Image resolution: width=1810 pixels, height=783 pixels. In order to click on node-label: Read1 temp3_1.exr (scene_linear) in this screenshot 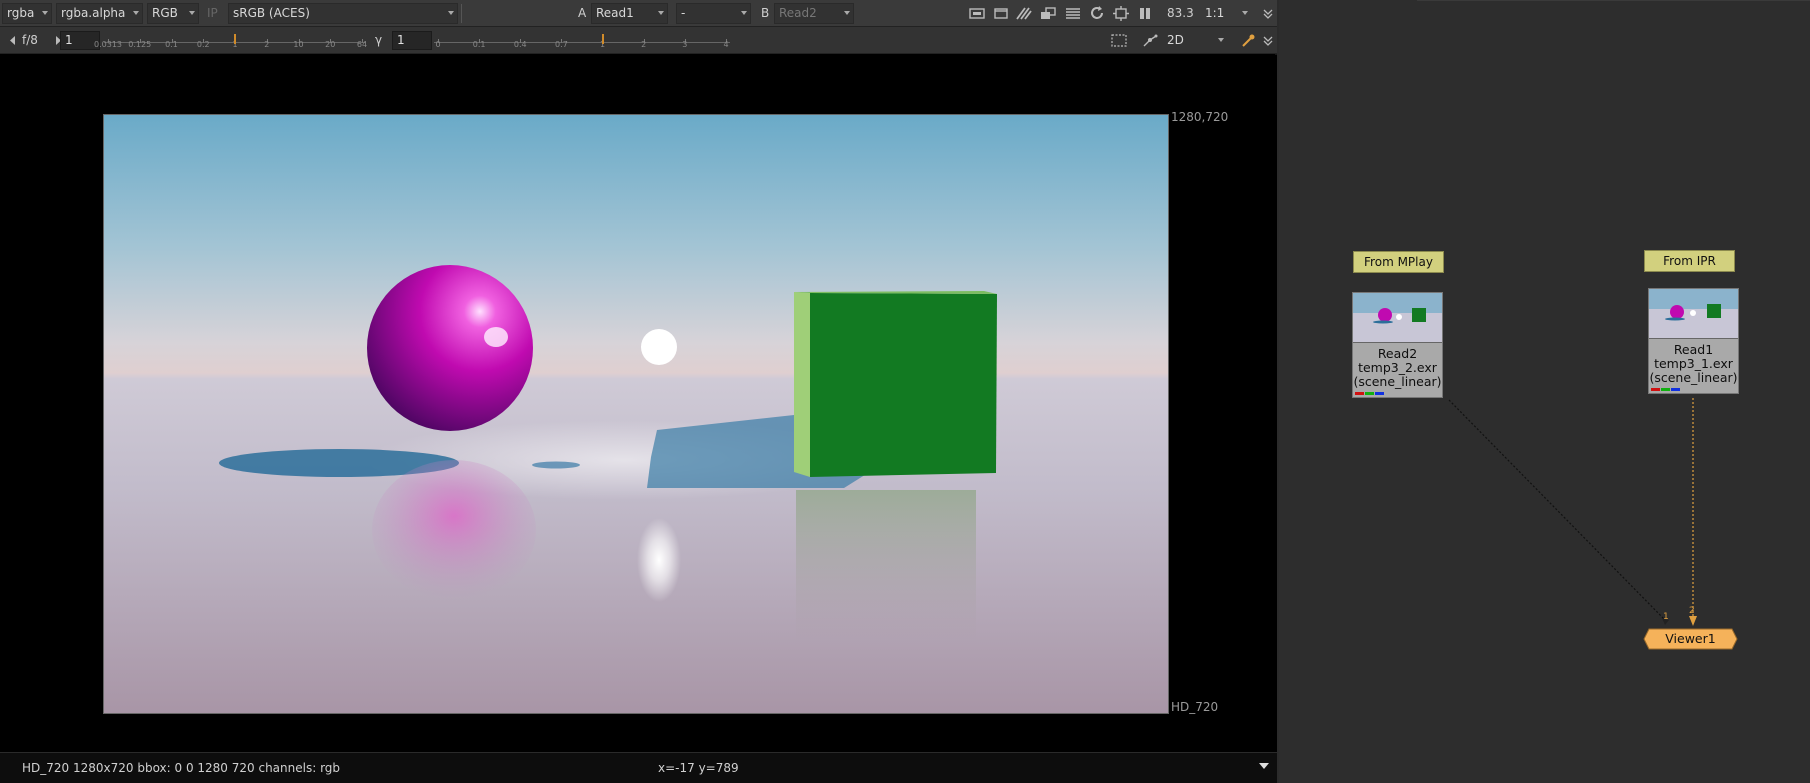, I will do `click(1693, 362)`.